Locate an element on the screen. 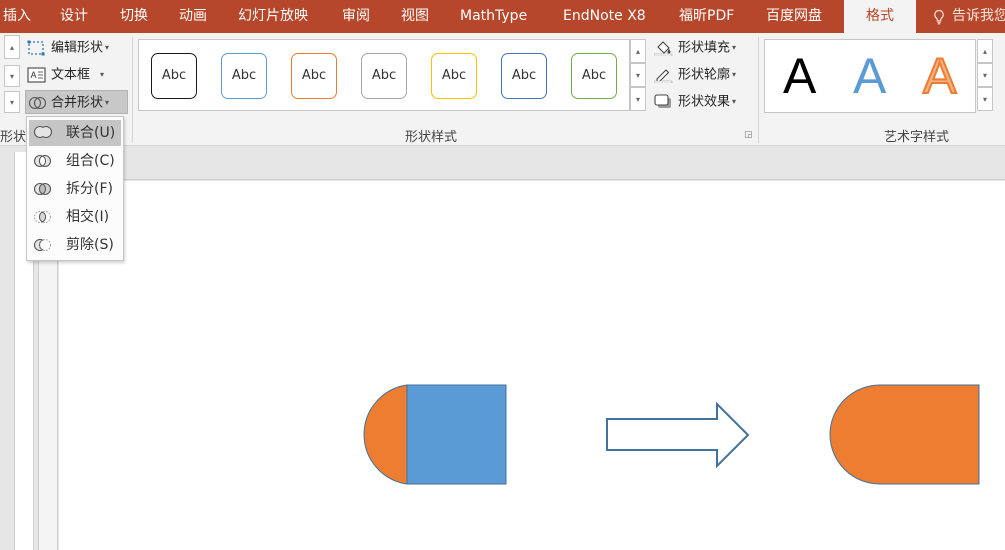 This screenshot has width=1005, height=550. menu-item-label: 组合(C) is located at coordinates (90, 161).